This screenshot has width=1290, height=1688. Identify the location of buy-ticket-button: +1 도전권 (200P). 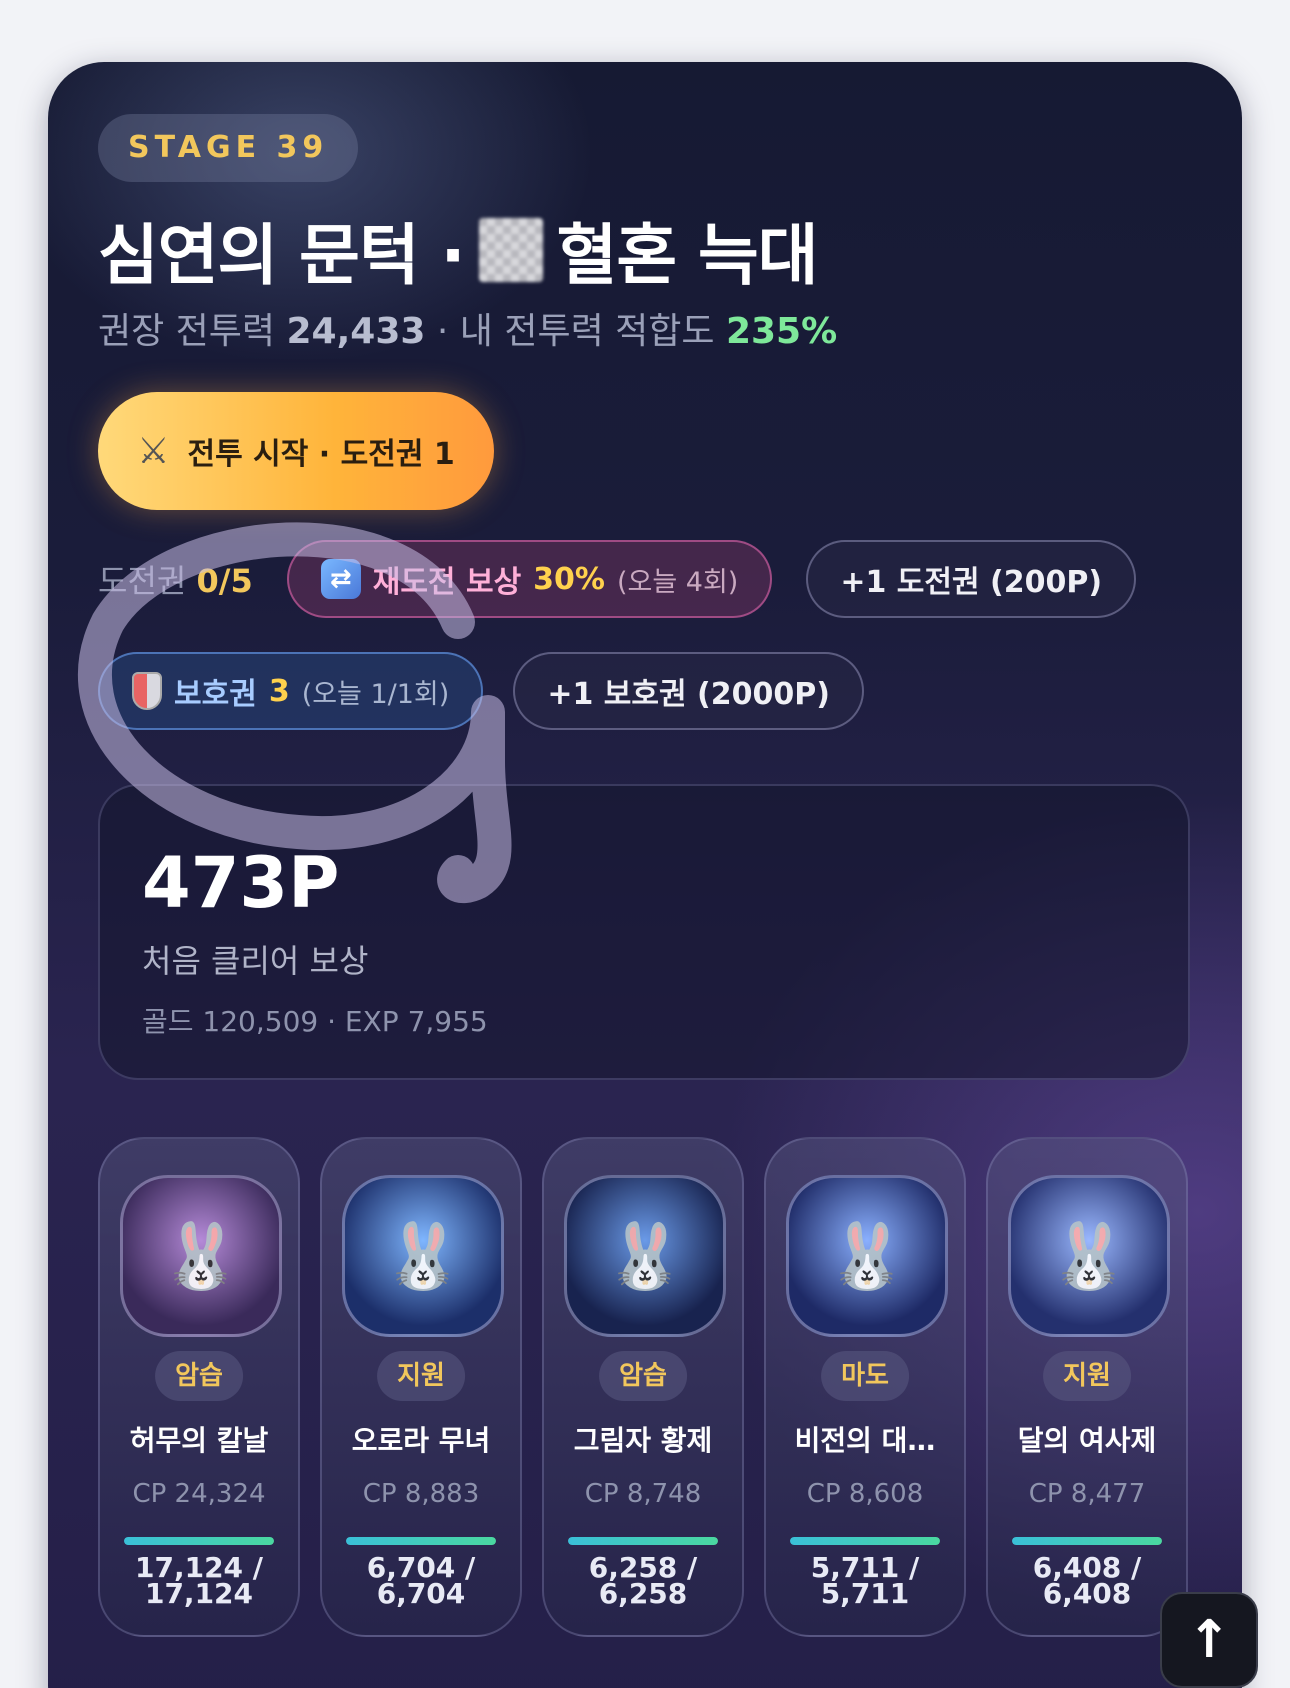
(971, 579).